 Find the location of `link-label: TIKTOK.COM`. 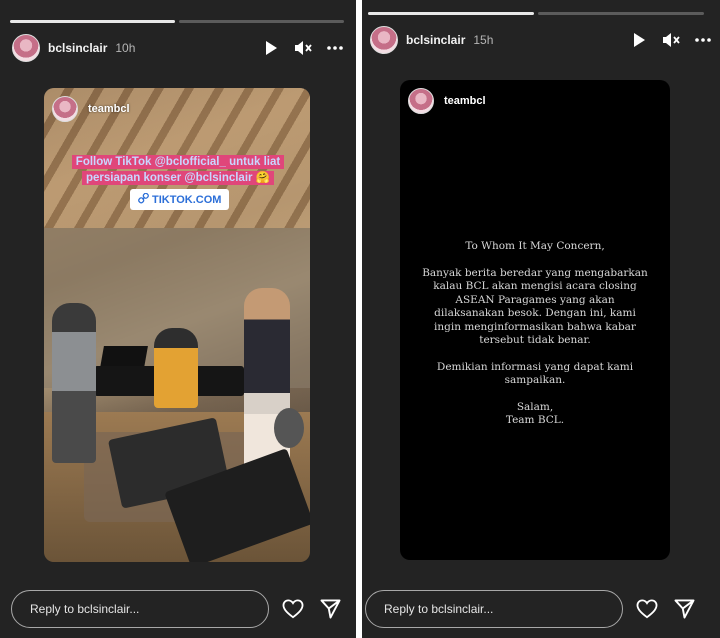

link-label: TIKTOK.COM is located at coordinates (187, 199).